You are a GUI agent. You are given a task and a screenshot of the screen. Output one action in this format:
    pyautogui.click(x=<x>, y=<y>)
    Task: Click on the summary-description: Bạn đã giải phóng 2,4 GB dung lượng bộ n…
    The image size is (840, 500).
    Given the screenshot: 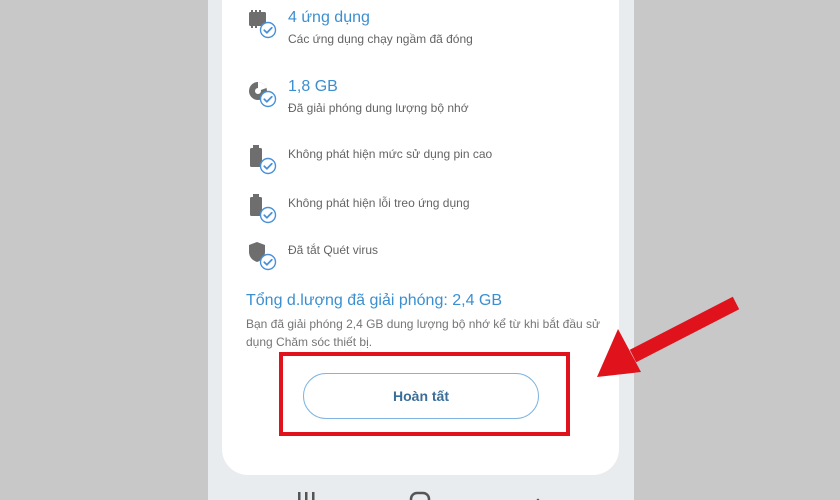 What is the action you would take?
    pyautogui.click(x=423, y=333)
    